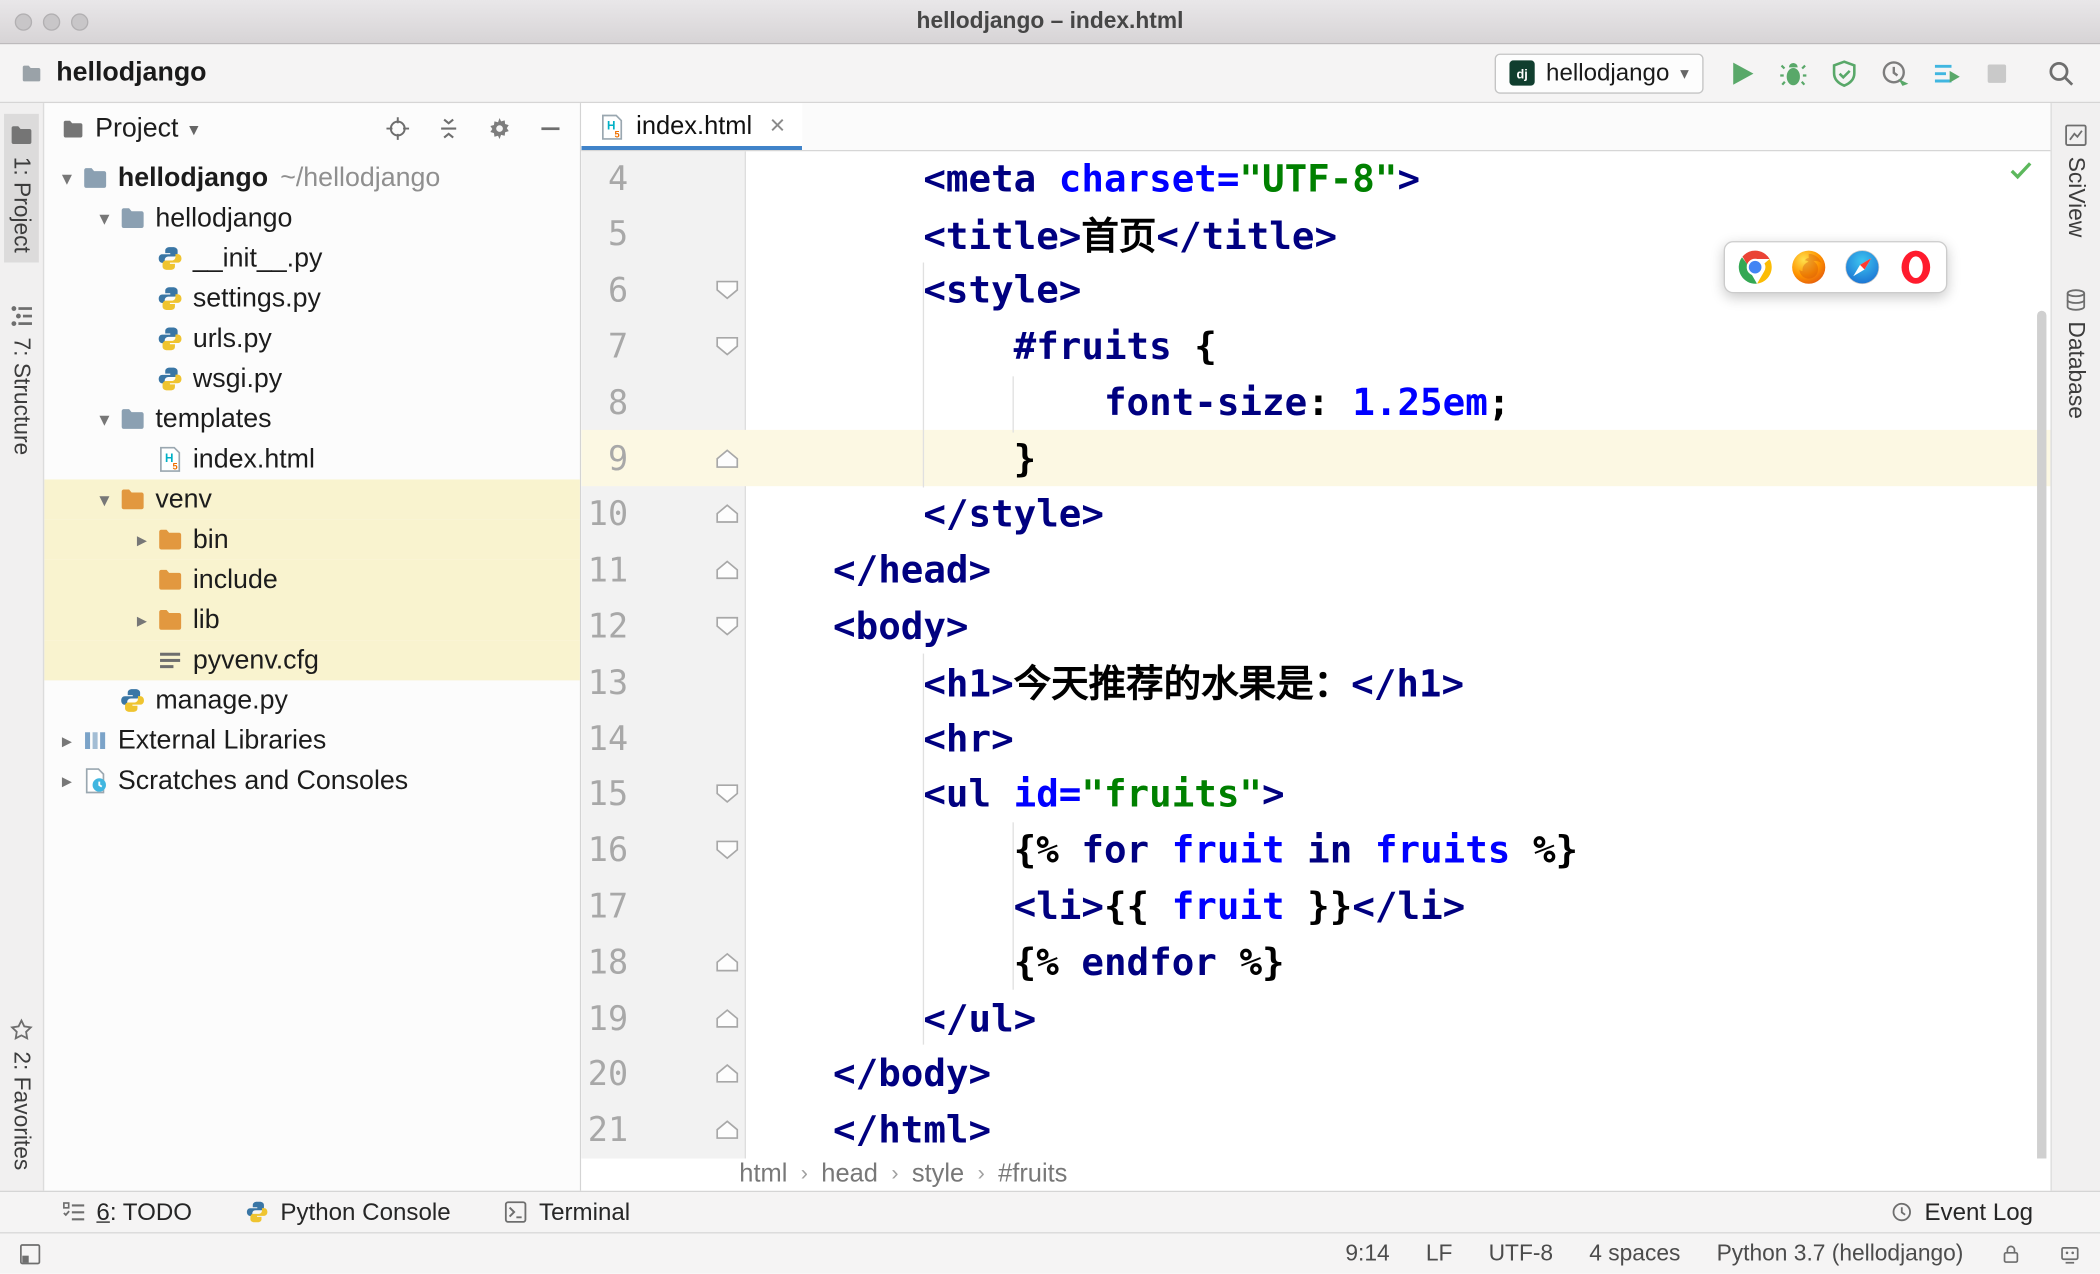  What do you see at coordinates (312, 499) in the screenshot?
I see `tree-item-venv: ▾ venv` at bounding box center [312, 499].